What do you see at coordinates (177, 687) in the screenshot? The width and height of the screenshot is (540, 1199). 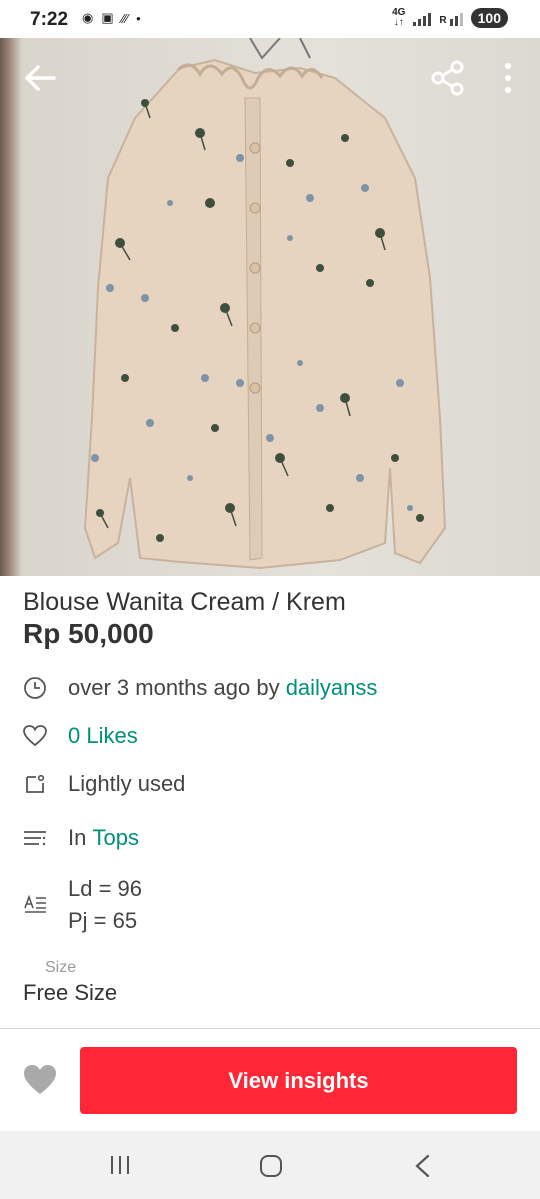 I see `posted-text: over 3 months ago by` at bounding box center [177, 687].